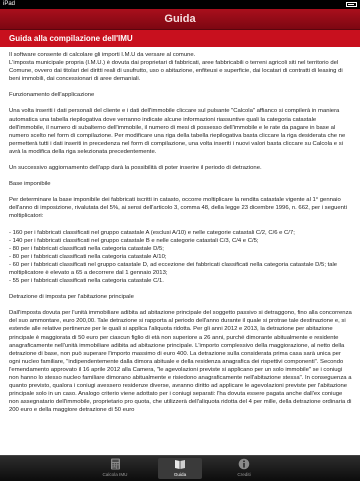  Describe the element at coordinates (180, 38) in the screenshot. I see `section-title: Guida alla compilazione dell'IMU` at that location.